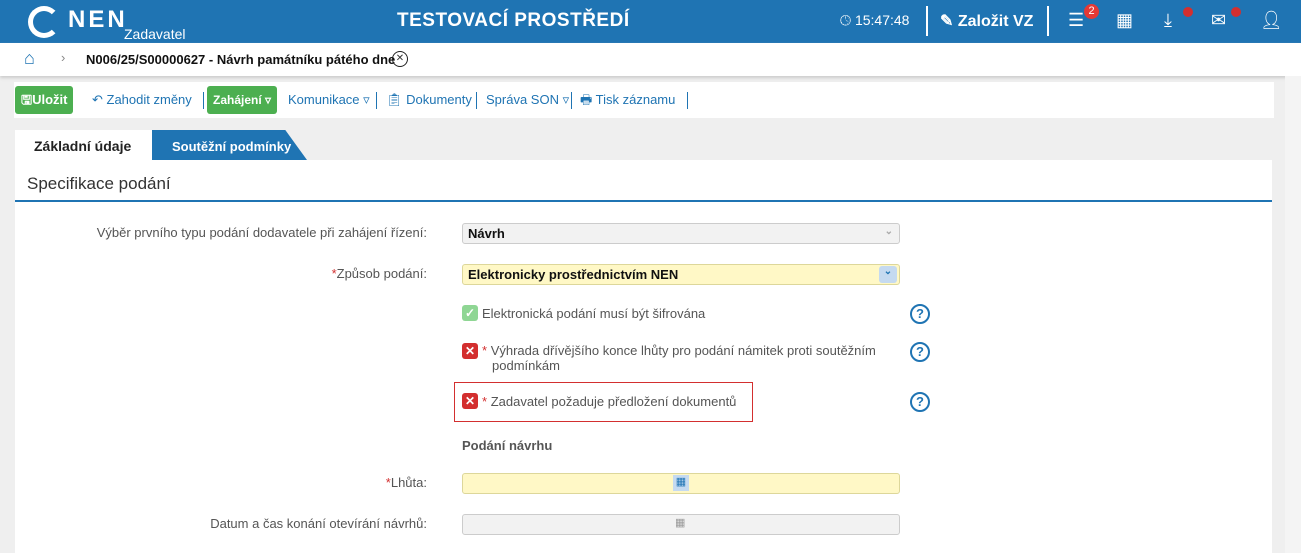 This screenshot has height=553, width=1301. I want to click on home-icon: ⌂, so click(29, 58).